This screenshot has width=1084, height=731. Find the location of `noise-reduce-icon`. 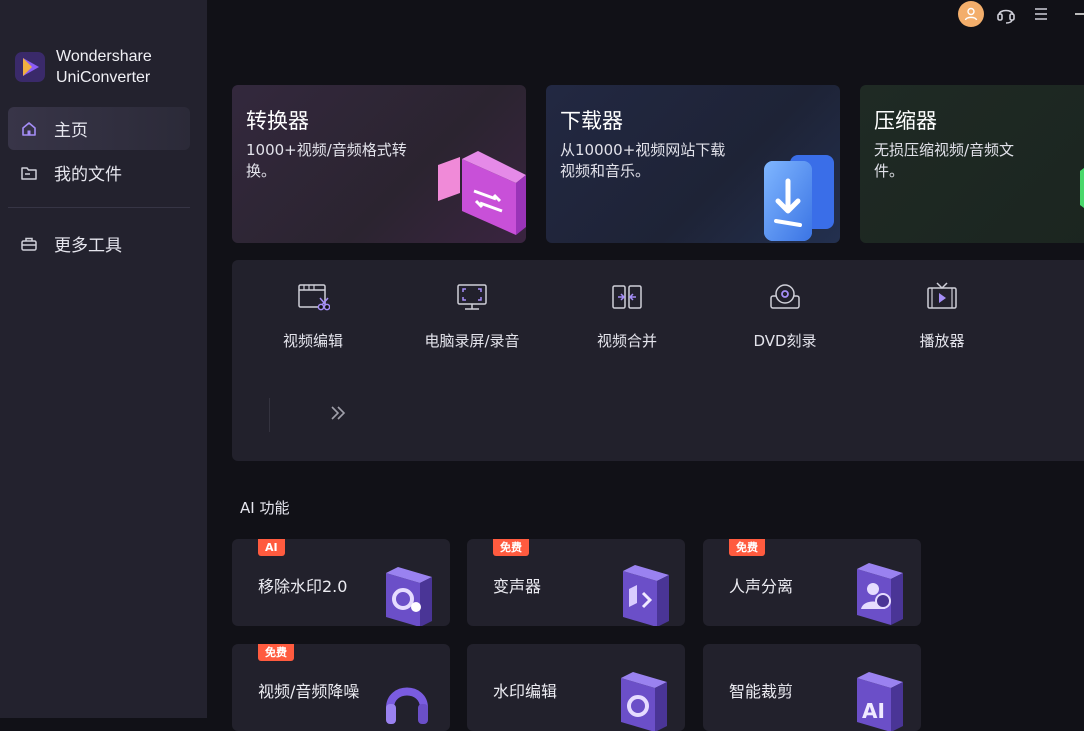

noise-reduce-icon is located at coordinates (407, 705).